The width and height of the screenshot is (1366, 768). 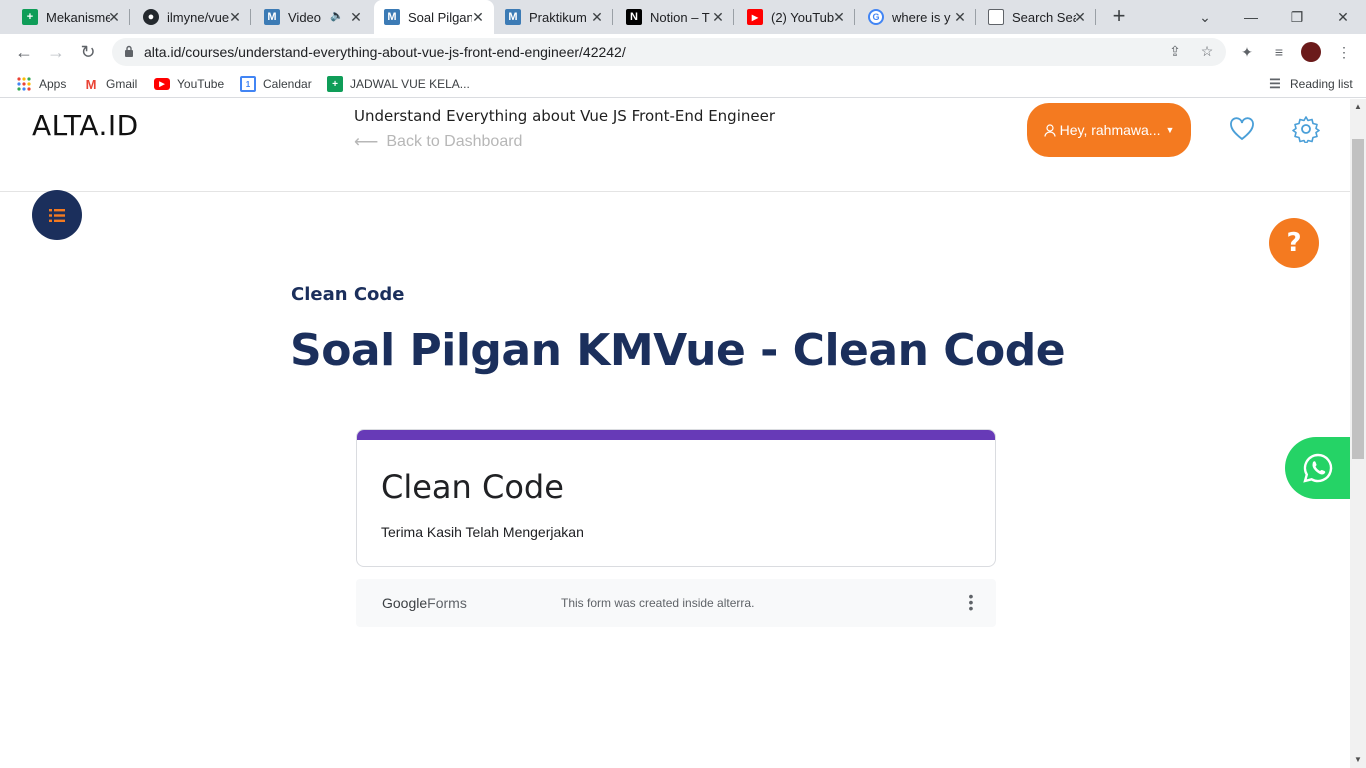 I want to click on reload-icon: ↻, so click(x=88, y=52).